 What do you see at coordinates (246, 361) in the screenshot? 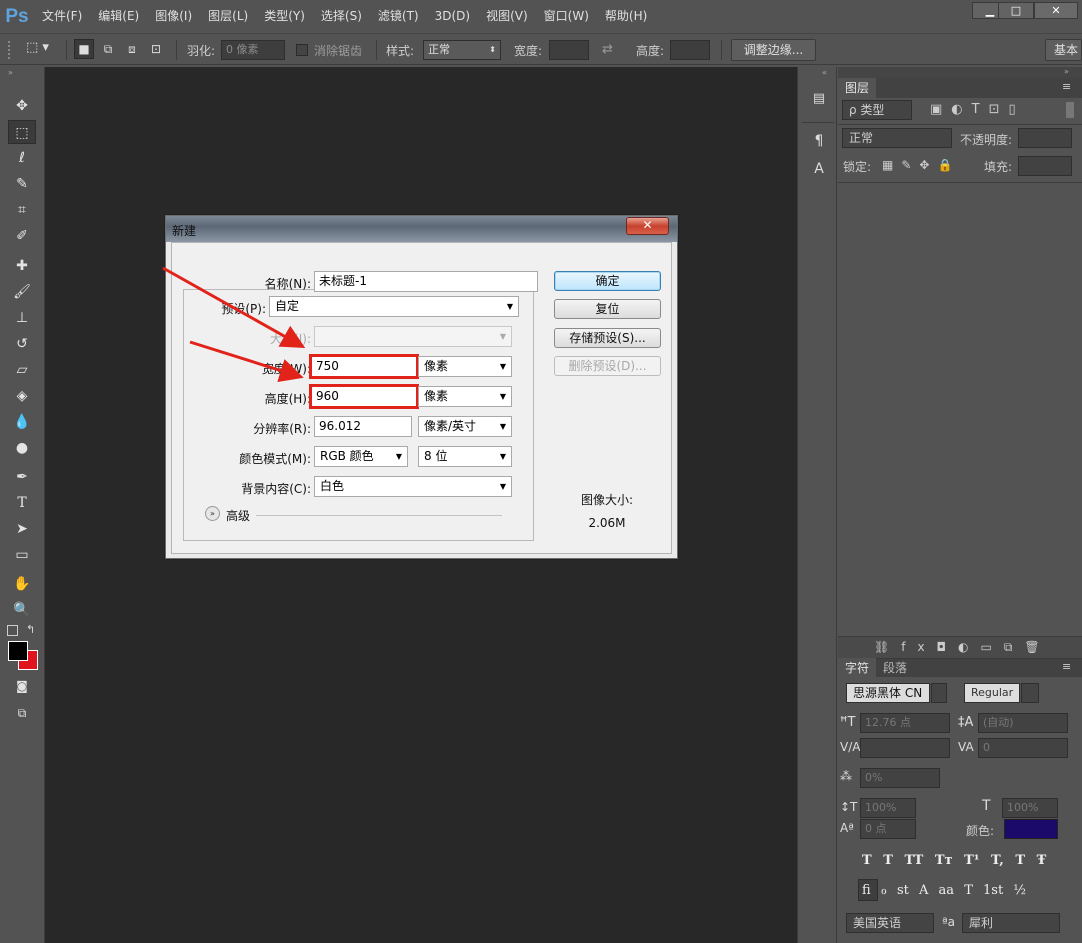
I see `arrow-to-height` at bounding box center [246, 361].